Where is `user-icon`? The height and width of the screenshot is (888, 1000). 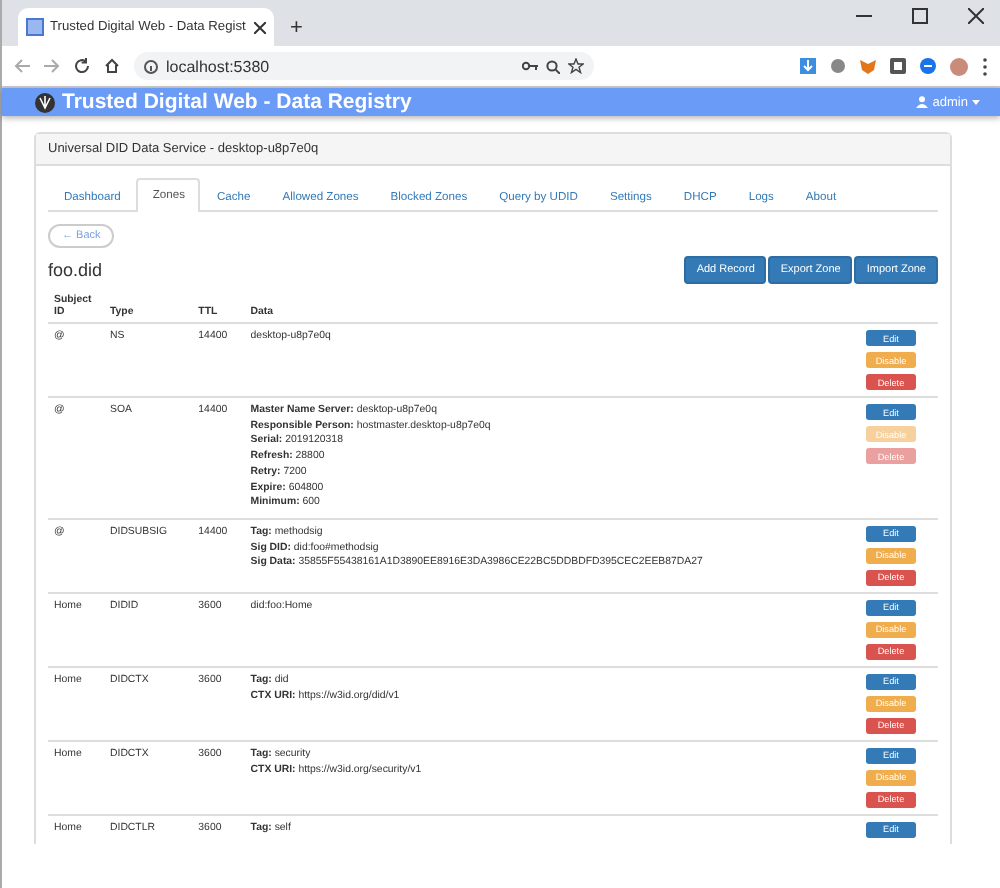 user-icon is located at coordinates (922, 102).